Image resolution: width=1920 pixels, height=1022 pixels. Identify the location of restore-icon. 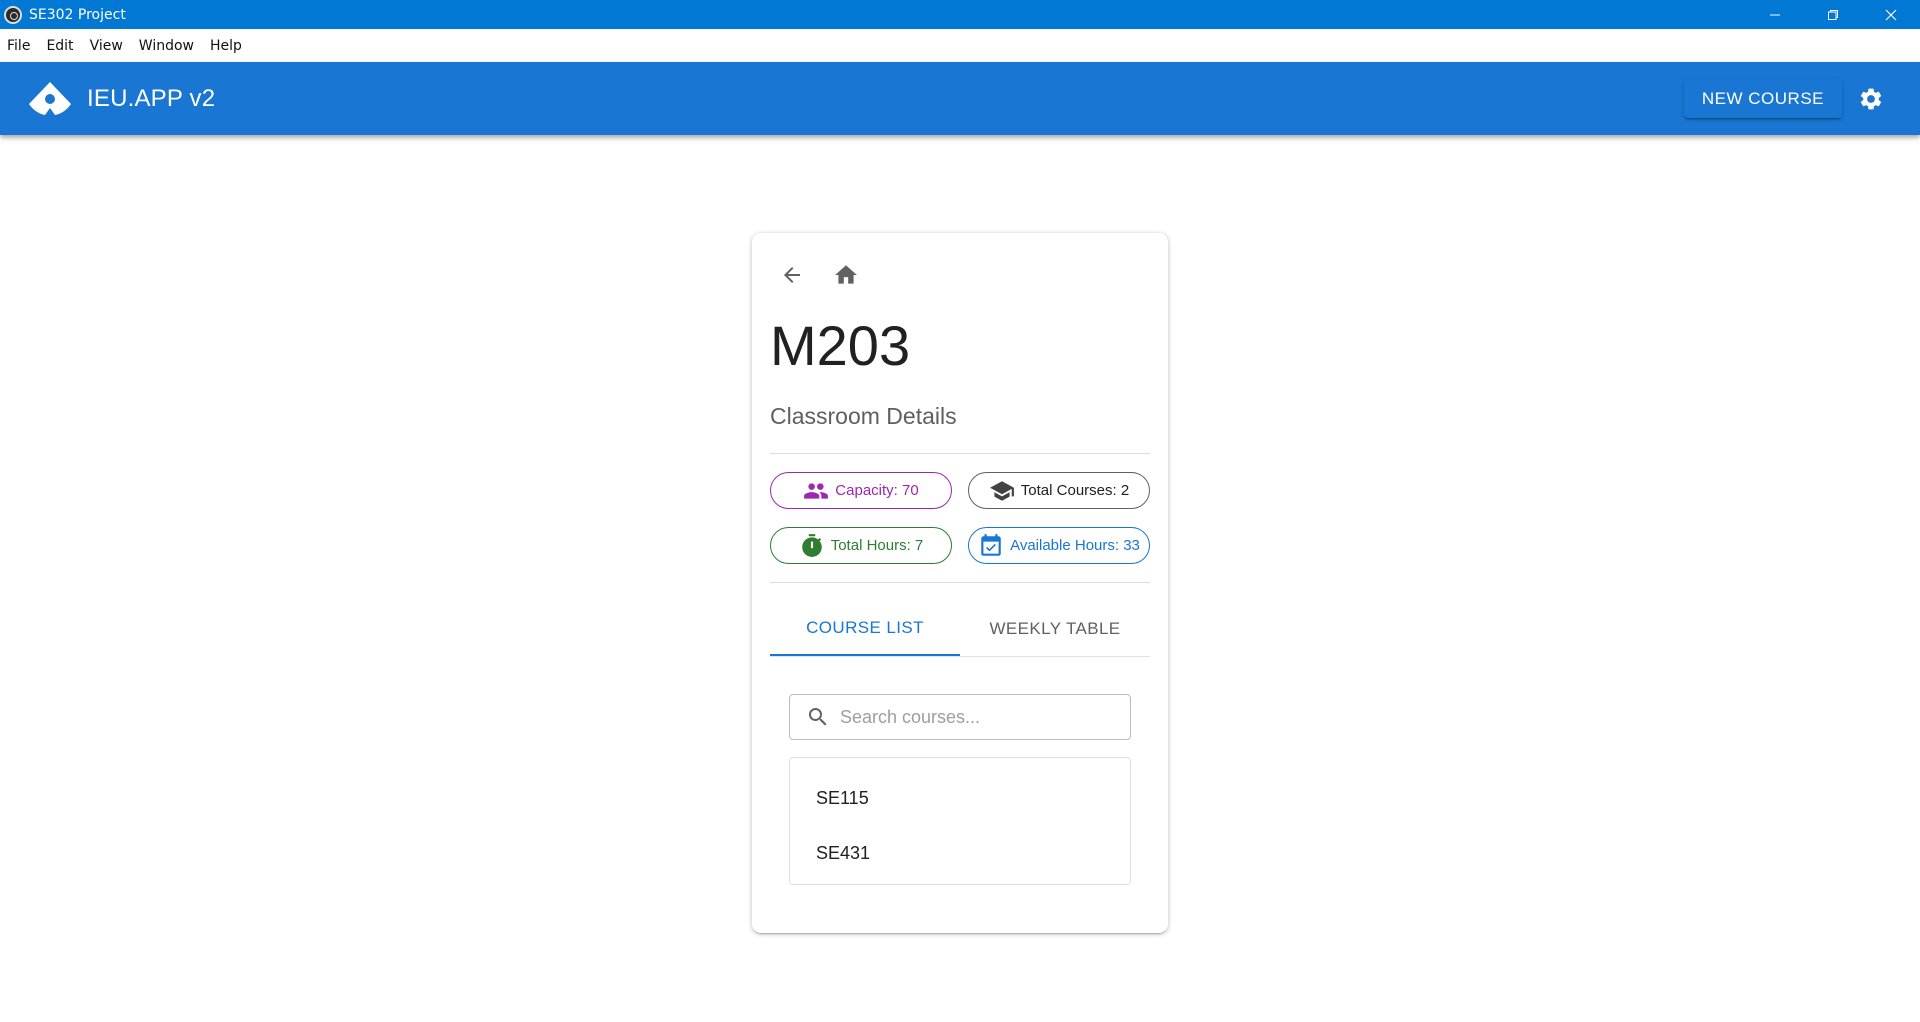
(1833, 14).